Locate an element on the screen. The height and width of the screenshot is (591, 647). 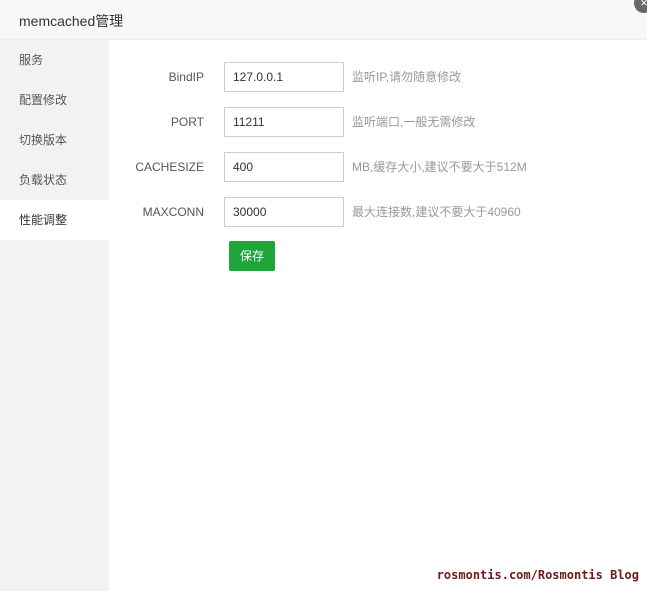
port-hint: 监听端口,一般无需修改 is located at coordinates (414, 122).